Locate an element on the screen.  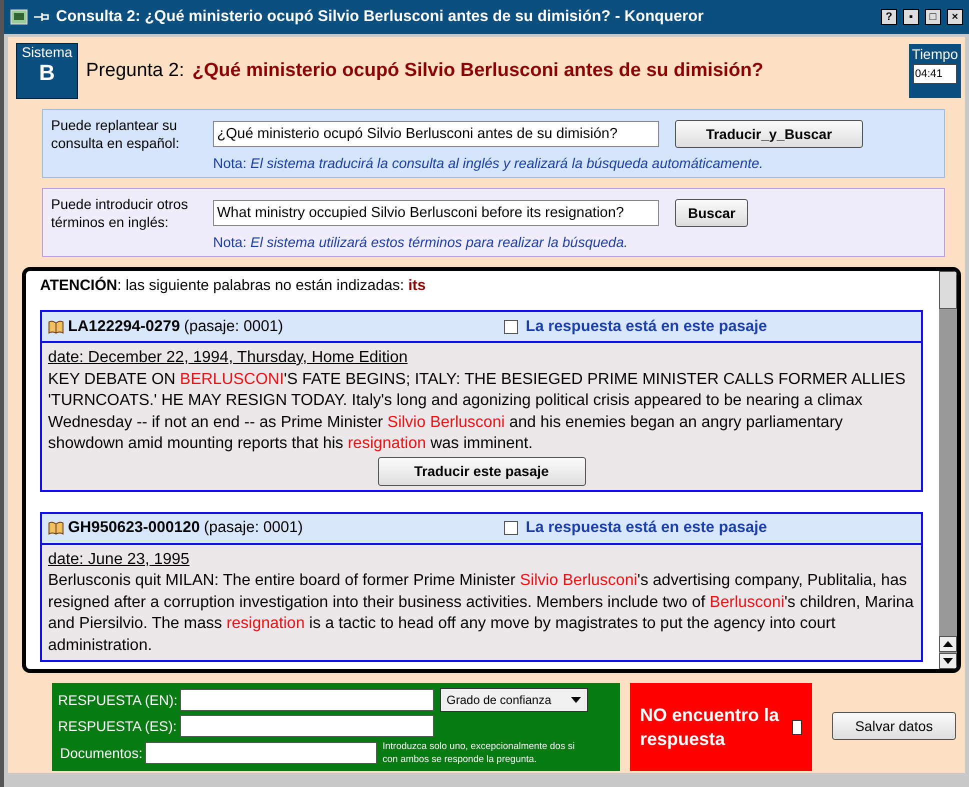
passage-text: KEY DEBATE ON BERLUSCONI'S FATE BEGINS; ITALY: THE BESIEGED PRIME MINISTER CALLS FORMER ALLIES 'TURNCOATS.' HE MAY RESIGN TODAY. Italy's long and agonizing political crisis appeared to be nearing a climax Wednesday -- if not an end -- as Prime Minister Silvio Berlusconi and his enemies began an angry parliamentary showdown amid mounting reports that his resignation was imminent. is located at coordinates (477, 412).